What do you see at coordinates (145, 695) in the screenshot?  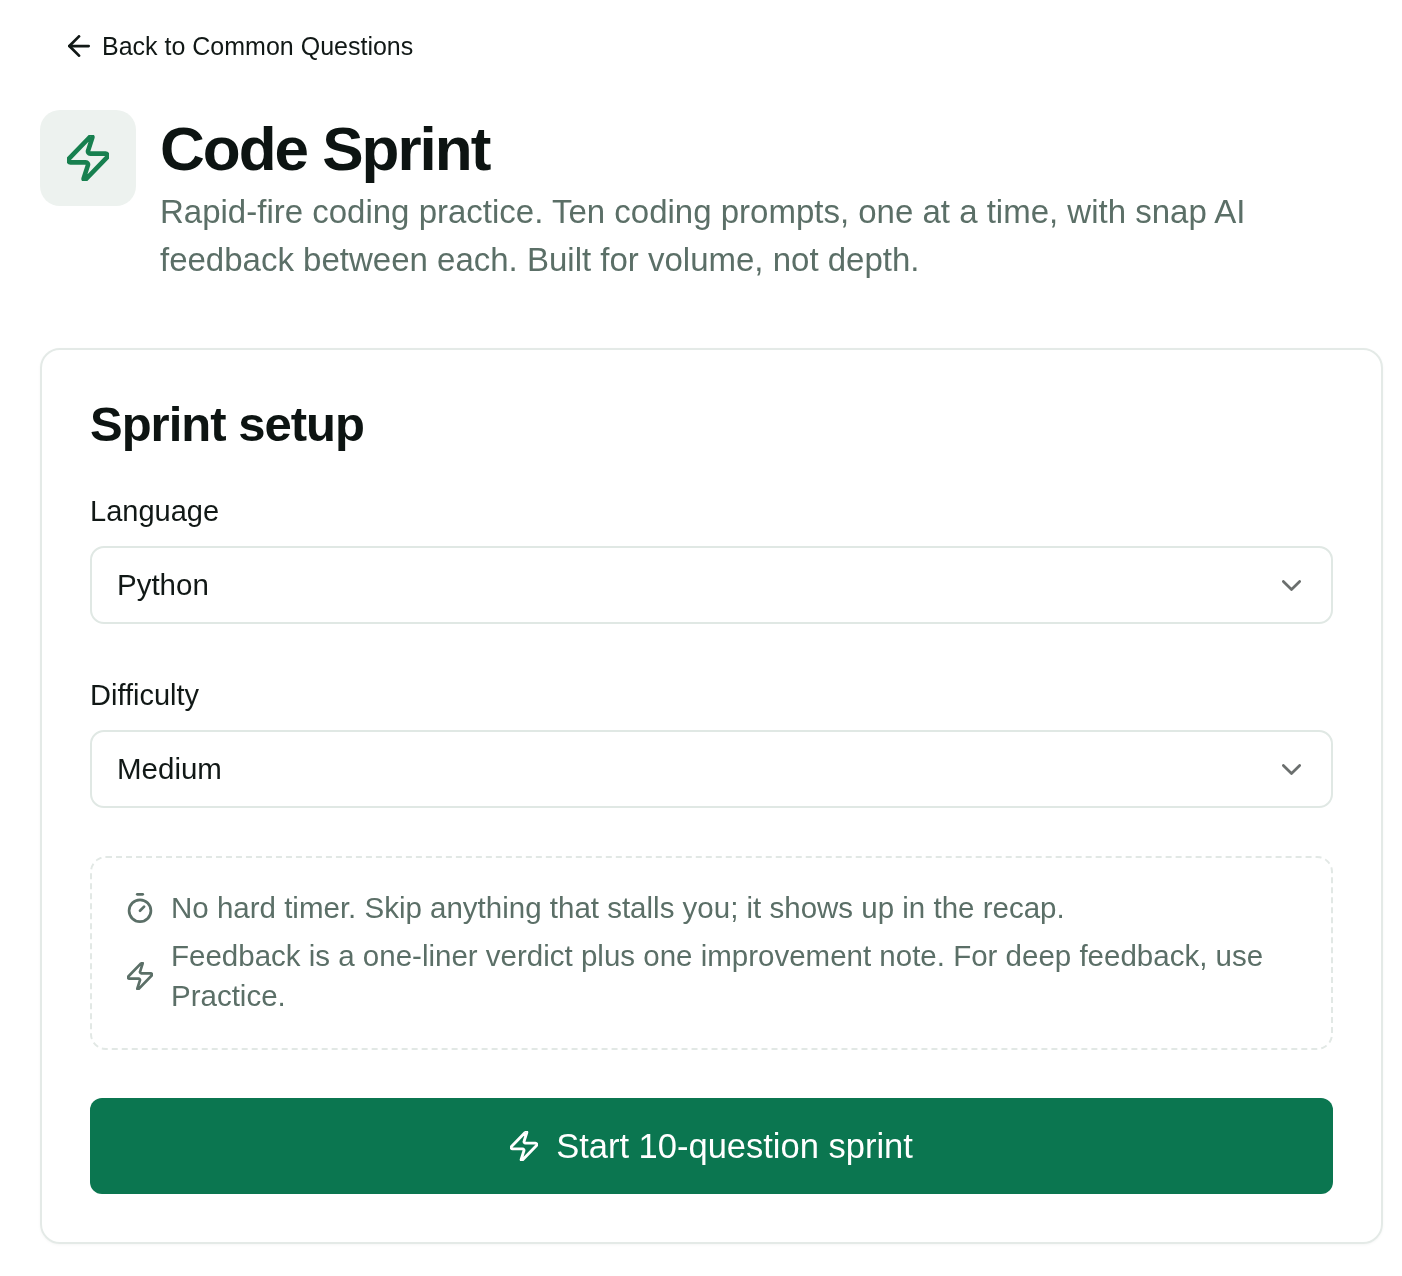 I see `field-label: Difficulty` at bounding box center [145, 695].